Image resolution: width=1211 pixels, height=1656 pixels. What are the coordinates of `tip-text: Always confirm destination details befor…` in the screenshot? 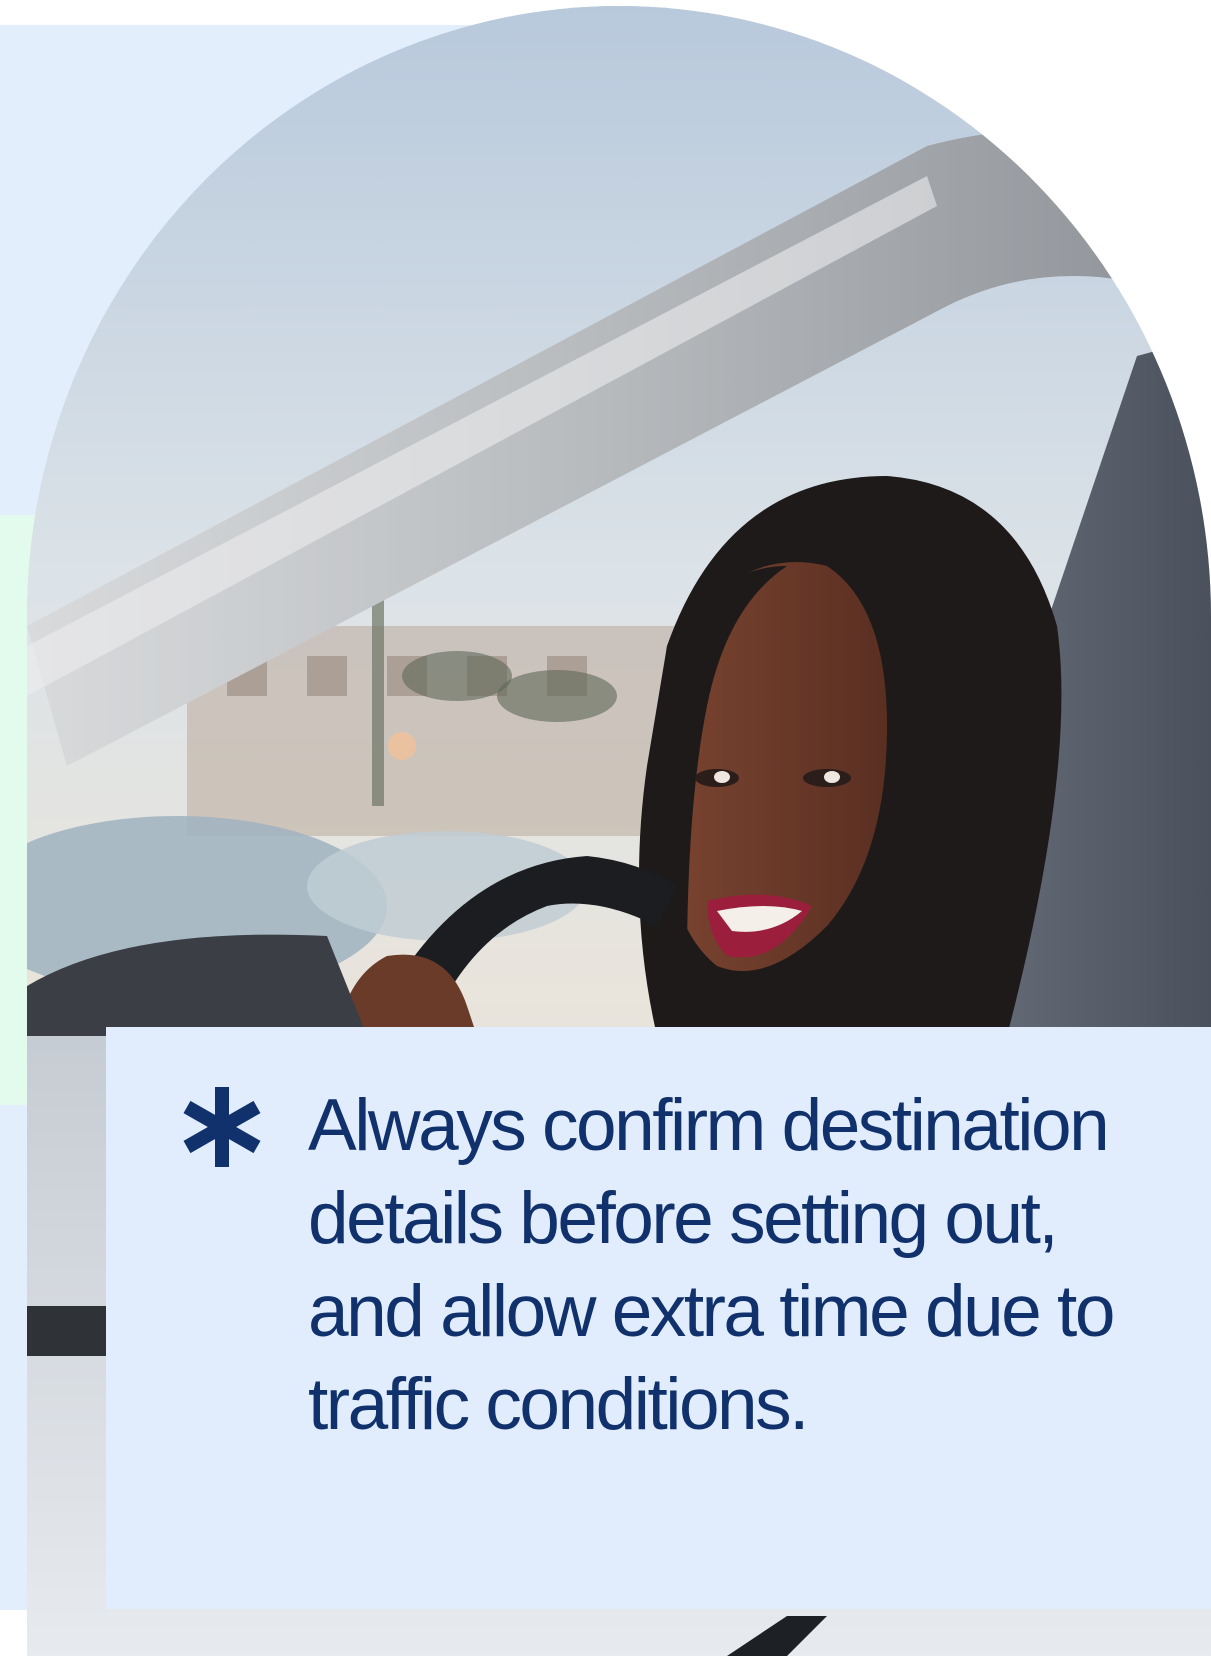 It's located at (711, 1265).